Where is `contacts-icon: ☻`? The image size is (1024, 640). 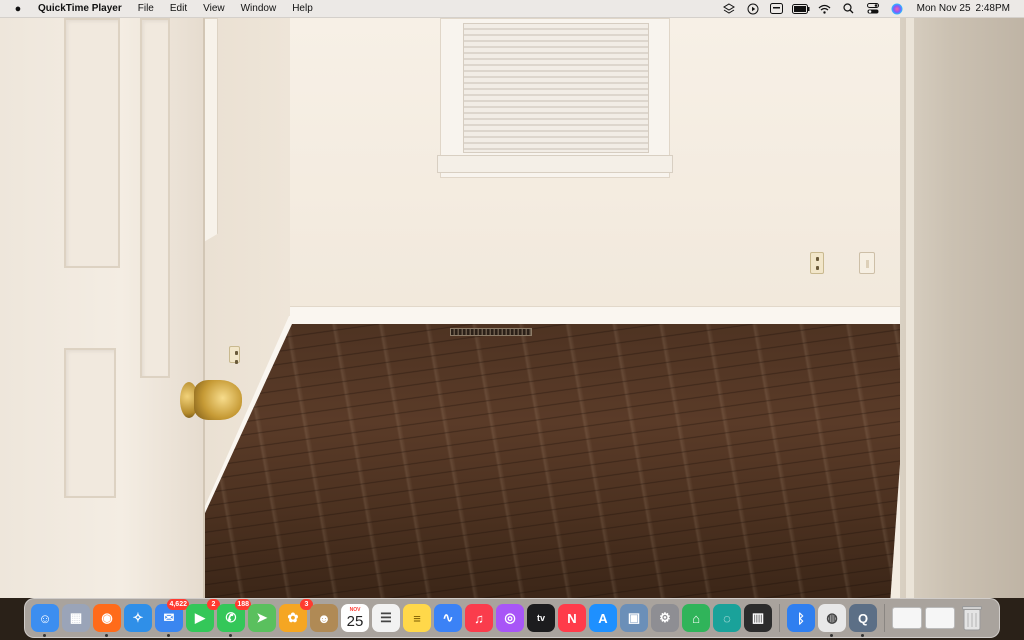
contacts-icon: ☻ is located at coordinates (324, 618).